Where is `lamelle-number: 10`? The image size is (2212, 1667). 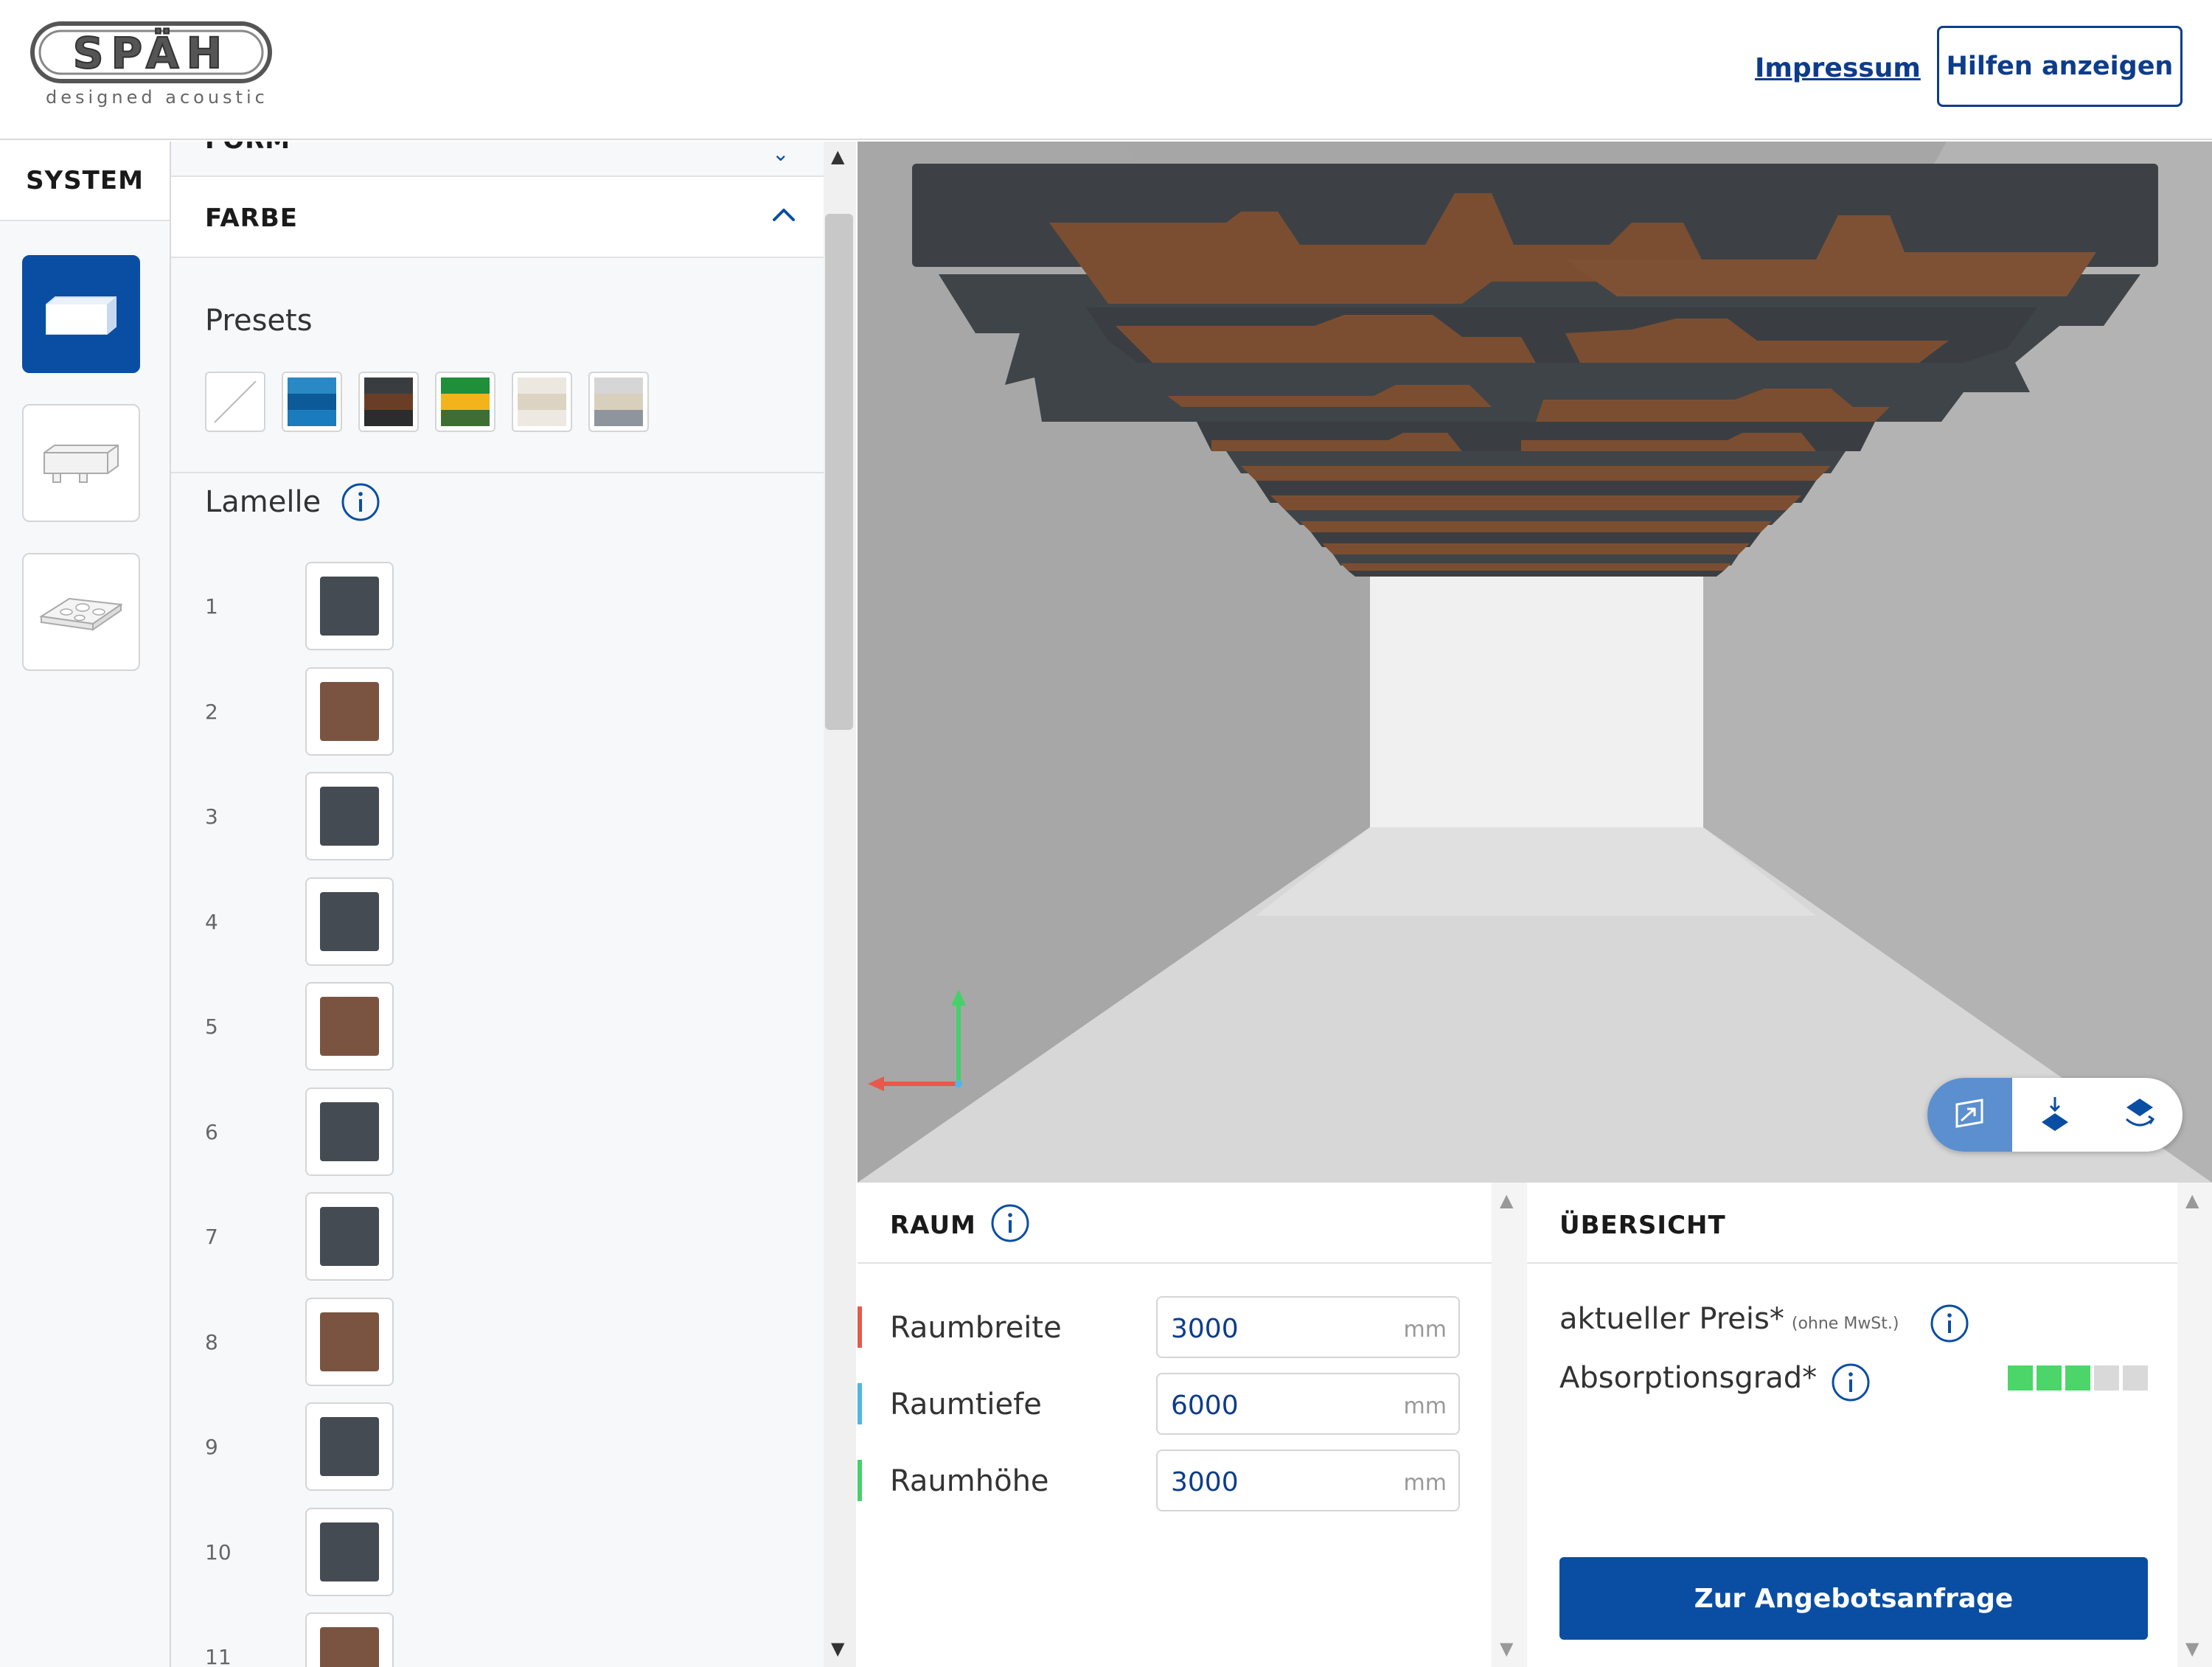
lamelle-number: 10 is located at coordinates (218, 1552).